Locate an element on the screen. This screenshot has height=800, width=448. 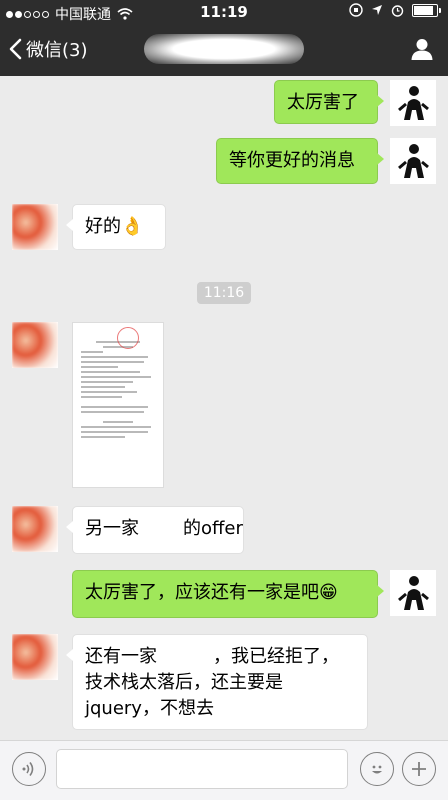
person-icon is located at coordinates (422, 49).